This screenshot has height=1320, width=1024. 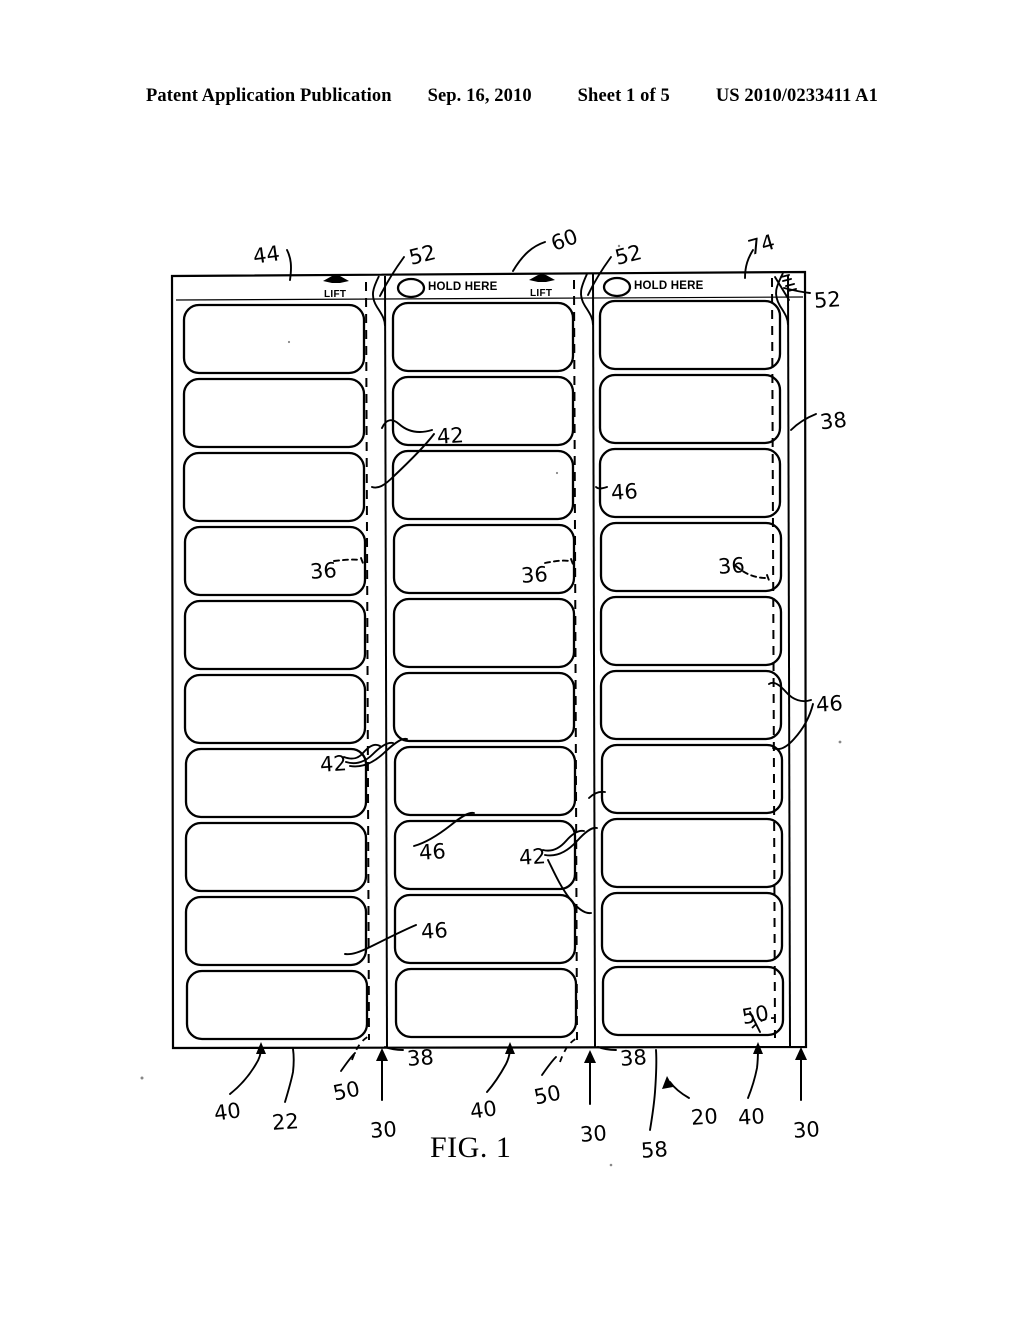 What do you see at coordinates (471, 1147) in the screenshot?
I see `figure-caption: FIG. 1` at bounding box center [471, 1147].